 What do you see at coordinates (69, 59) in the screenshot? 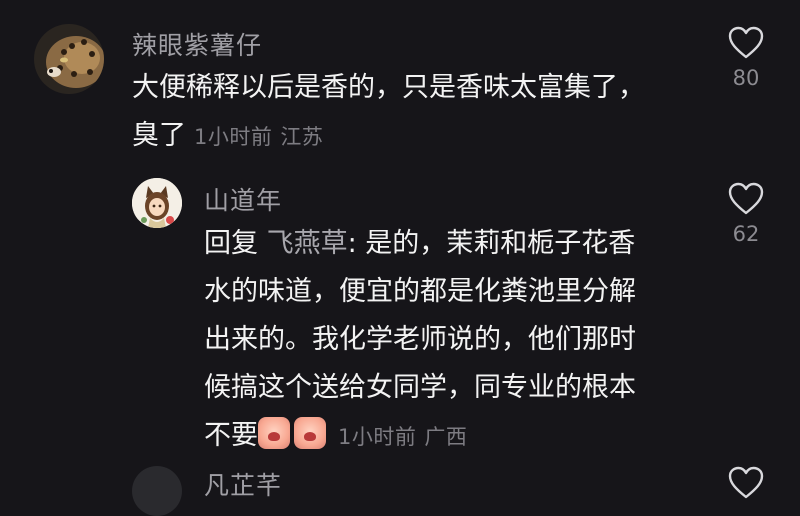
I see `leopard-avatar` at bounding box center [69, 59].